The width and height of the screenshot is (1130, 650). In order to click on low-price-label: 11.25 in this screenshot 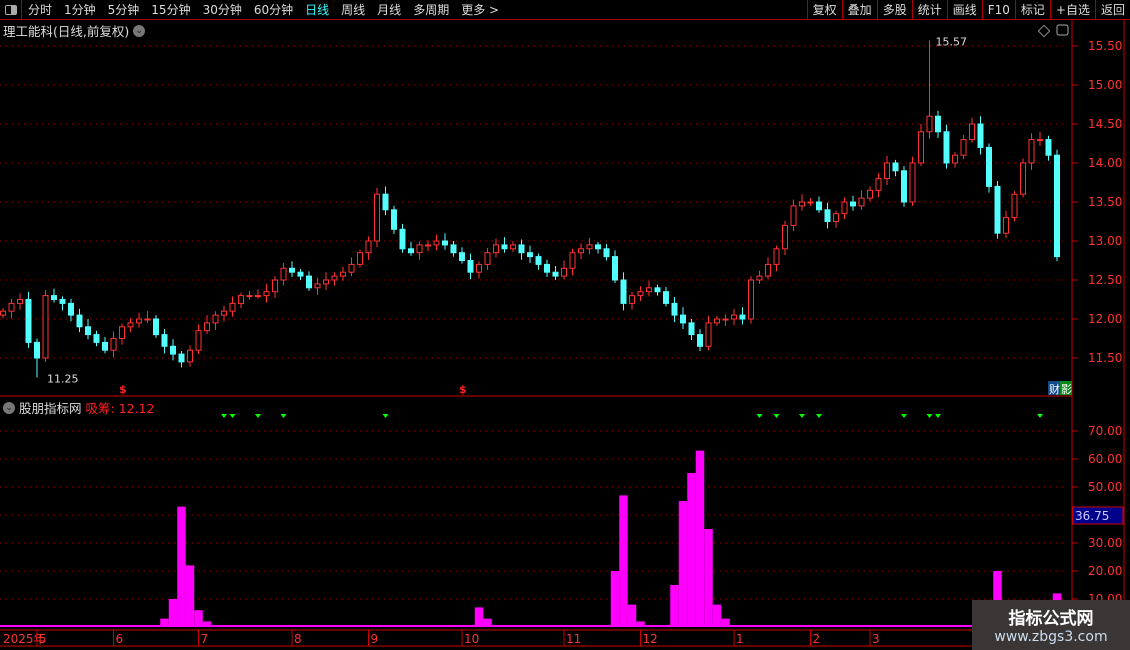, I will do `click(63, 379)`.